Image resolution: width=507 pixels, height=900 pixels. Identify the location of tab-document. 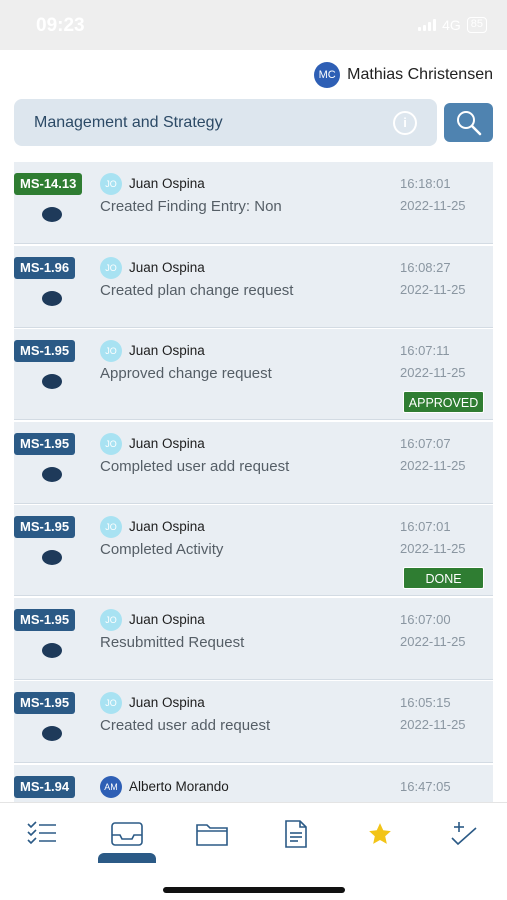
(296, 834).